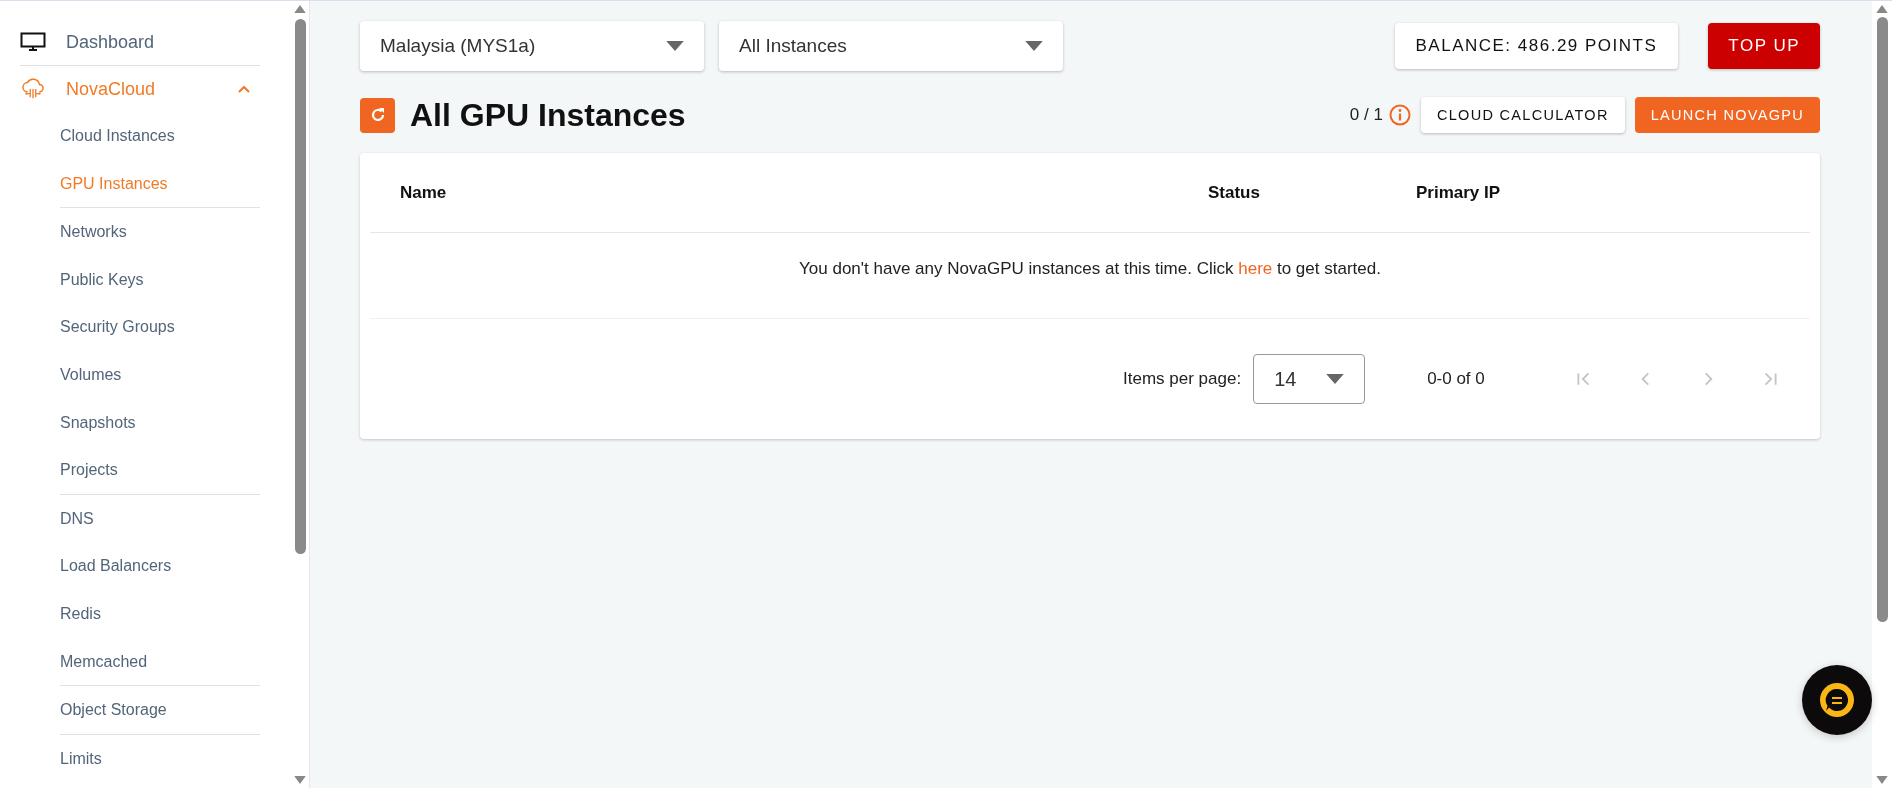 The image size is (1892, 788). Describe the element at coordinates (160, 566) in the screenshot. I see `sidebar-subitem: Load Balancers` at that location.